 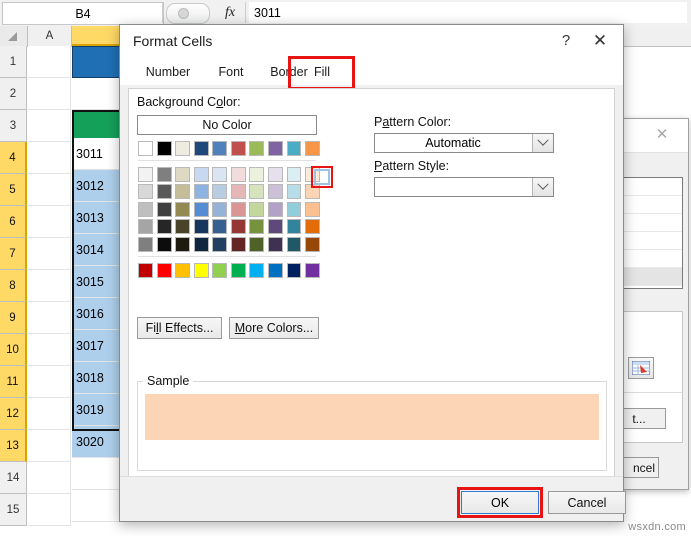 I want to click on name-box: B4, so click(x=83, y=13).